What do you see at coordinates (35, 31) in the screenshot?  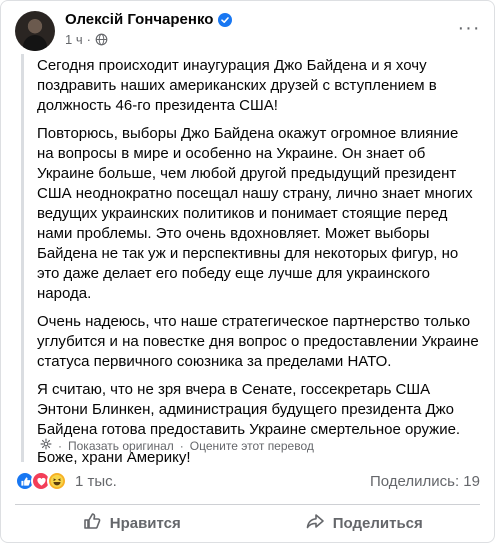 I see `avatar` at bounding box center [35, 31].